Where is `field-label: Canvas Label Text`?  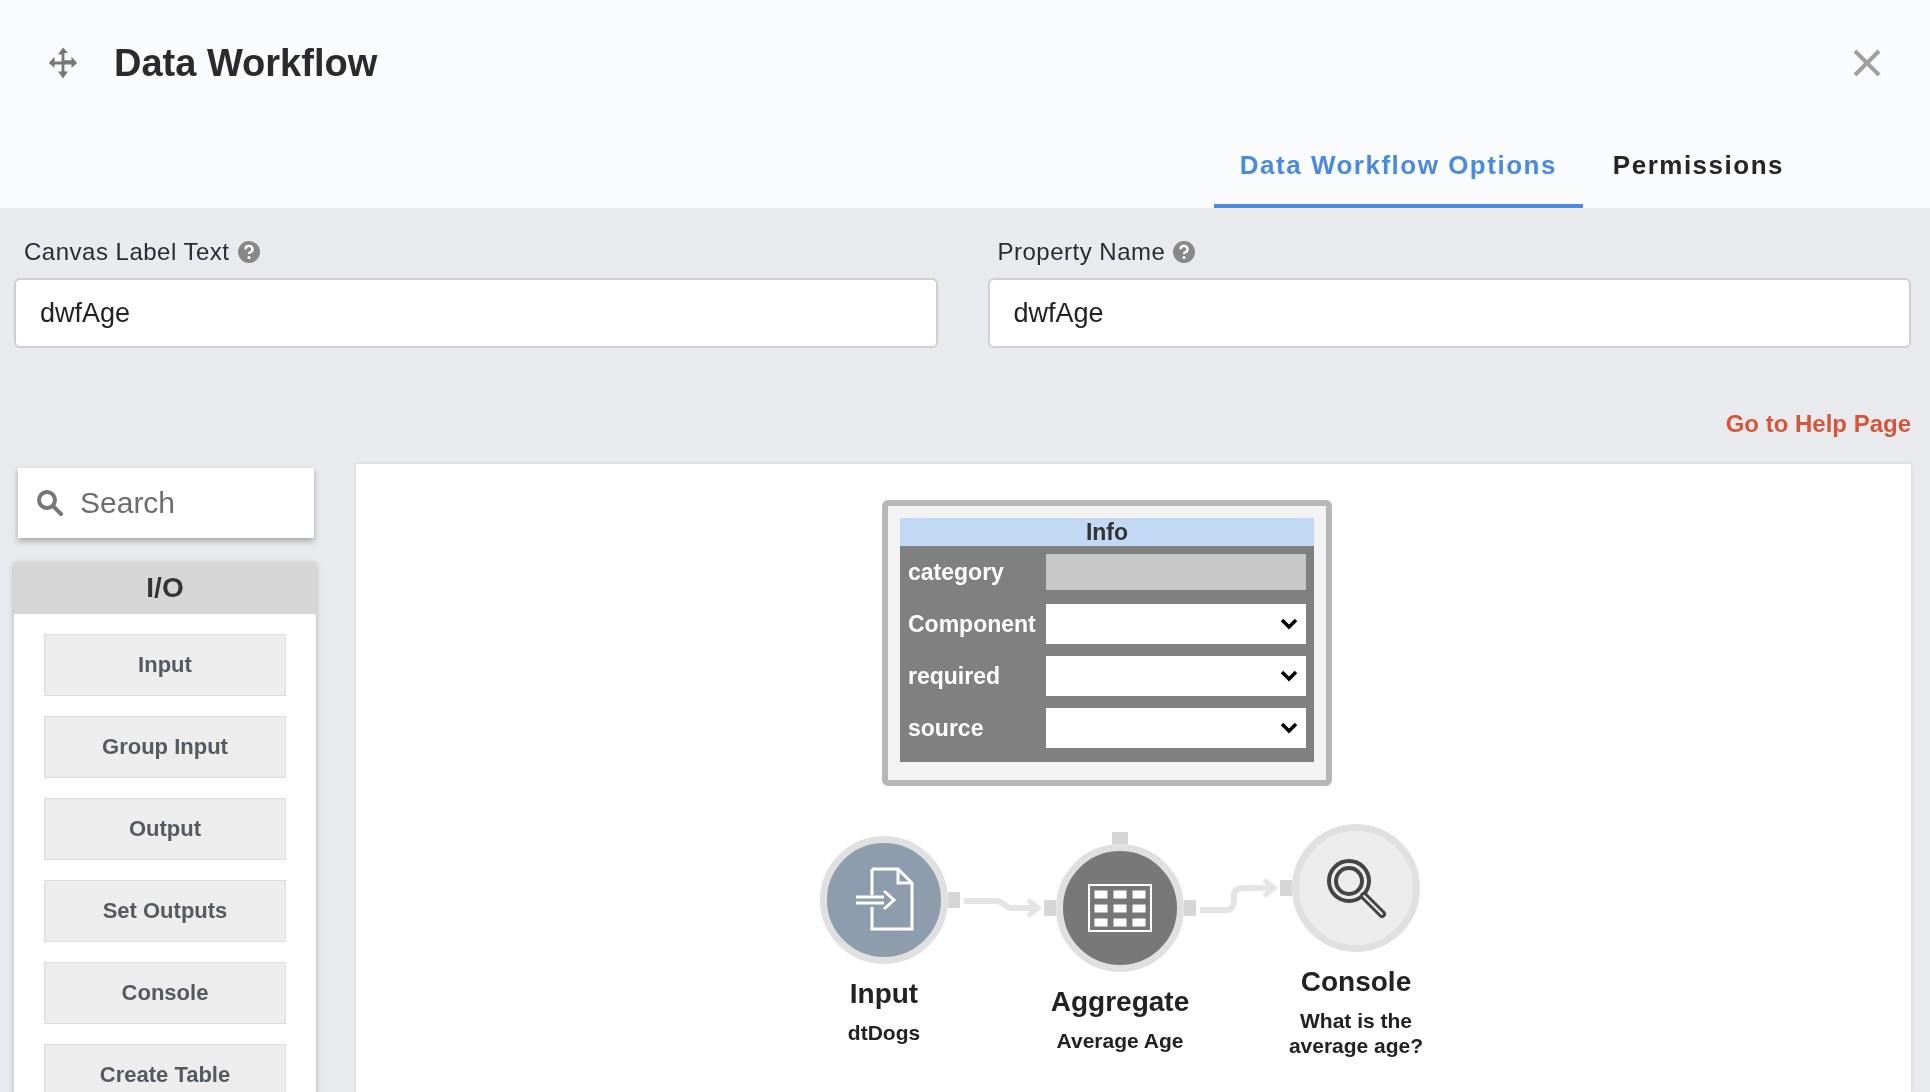
field-label: Canvas Label Text is located at coordinates (127, 252).